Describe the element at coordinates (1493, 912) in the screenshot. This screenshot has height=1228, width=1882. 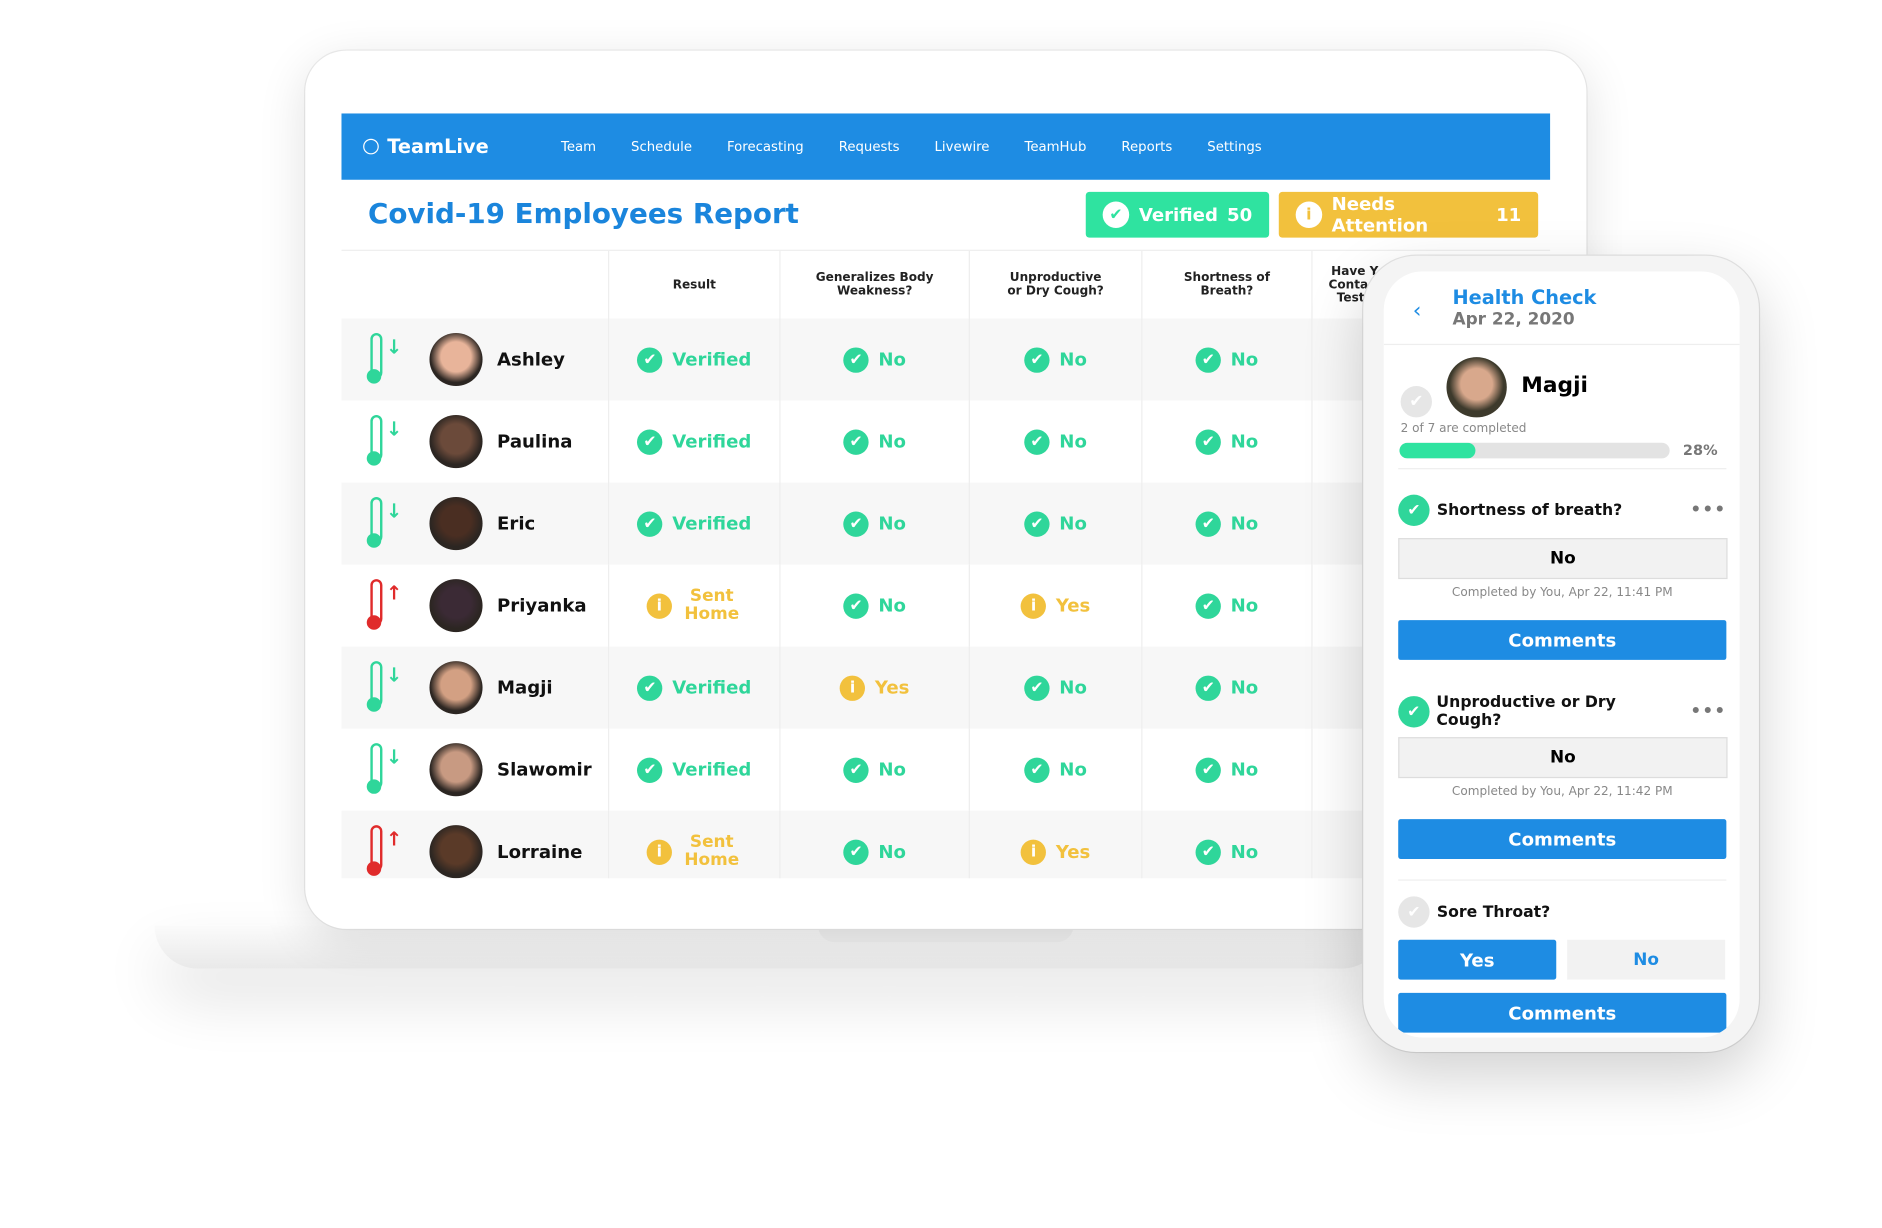
I see `question-label: Sore Throat?` at that location.